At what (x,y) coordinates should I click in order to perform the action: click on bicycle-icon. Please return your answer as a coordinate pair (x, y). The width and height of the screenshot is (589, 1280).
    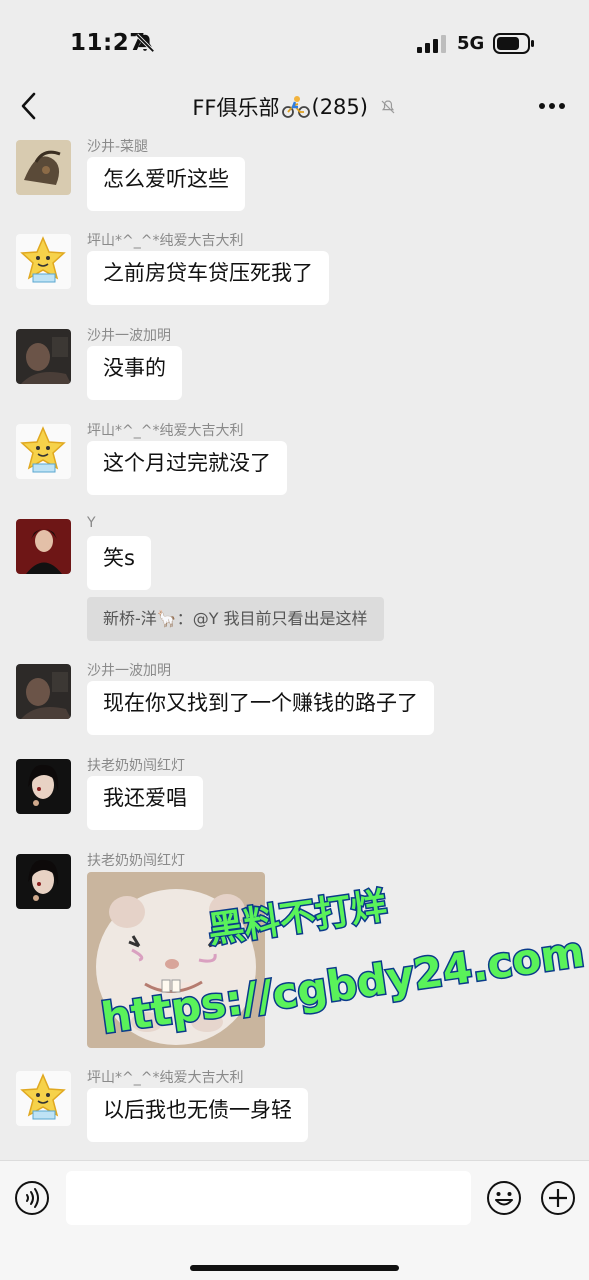
    Looking at the image, I should click on (295, 107).